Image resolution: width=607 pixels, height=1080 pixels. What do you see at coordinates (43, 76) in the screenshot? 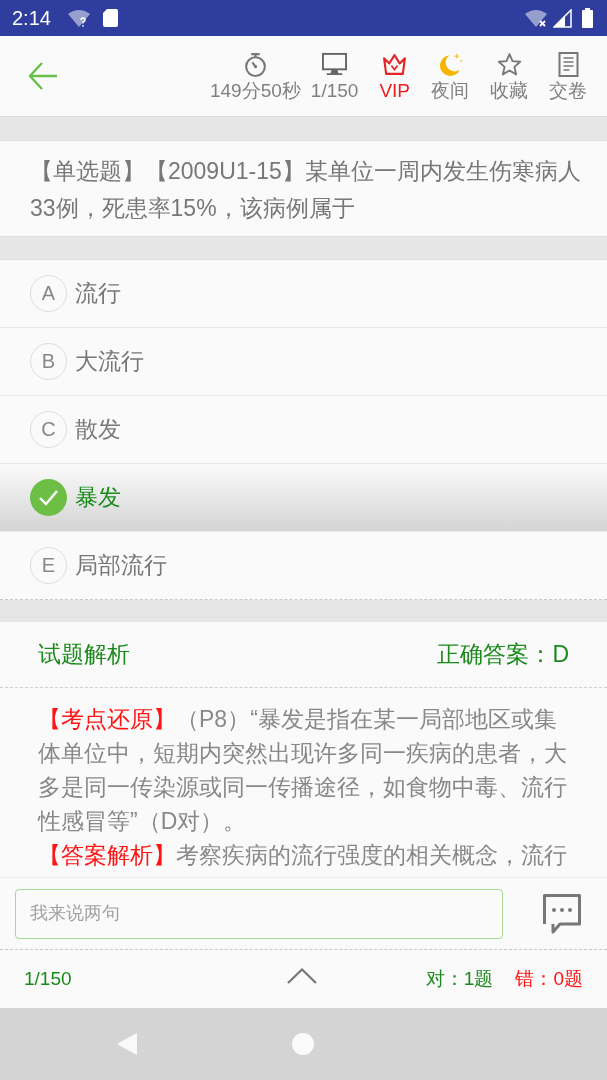
I see `back-arrow-icon` at bounding box center [43, 76].